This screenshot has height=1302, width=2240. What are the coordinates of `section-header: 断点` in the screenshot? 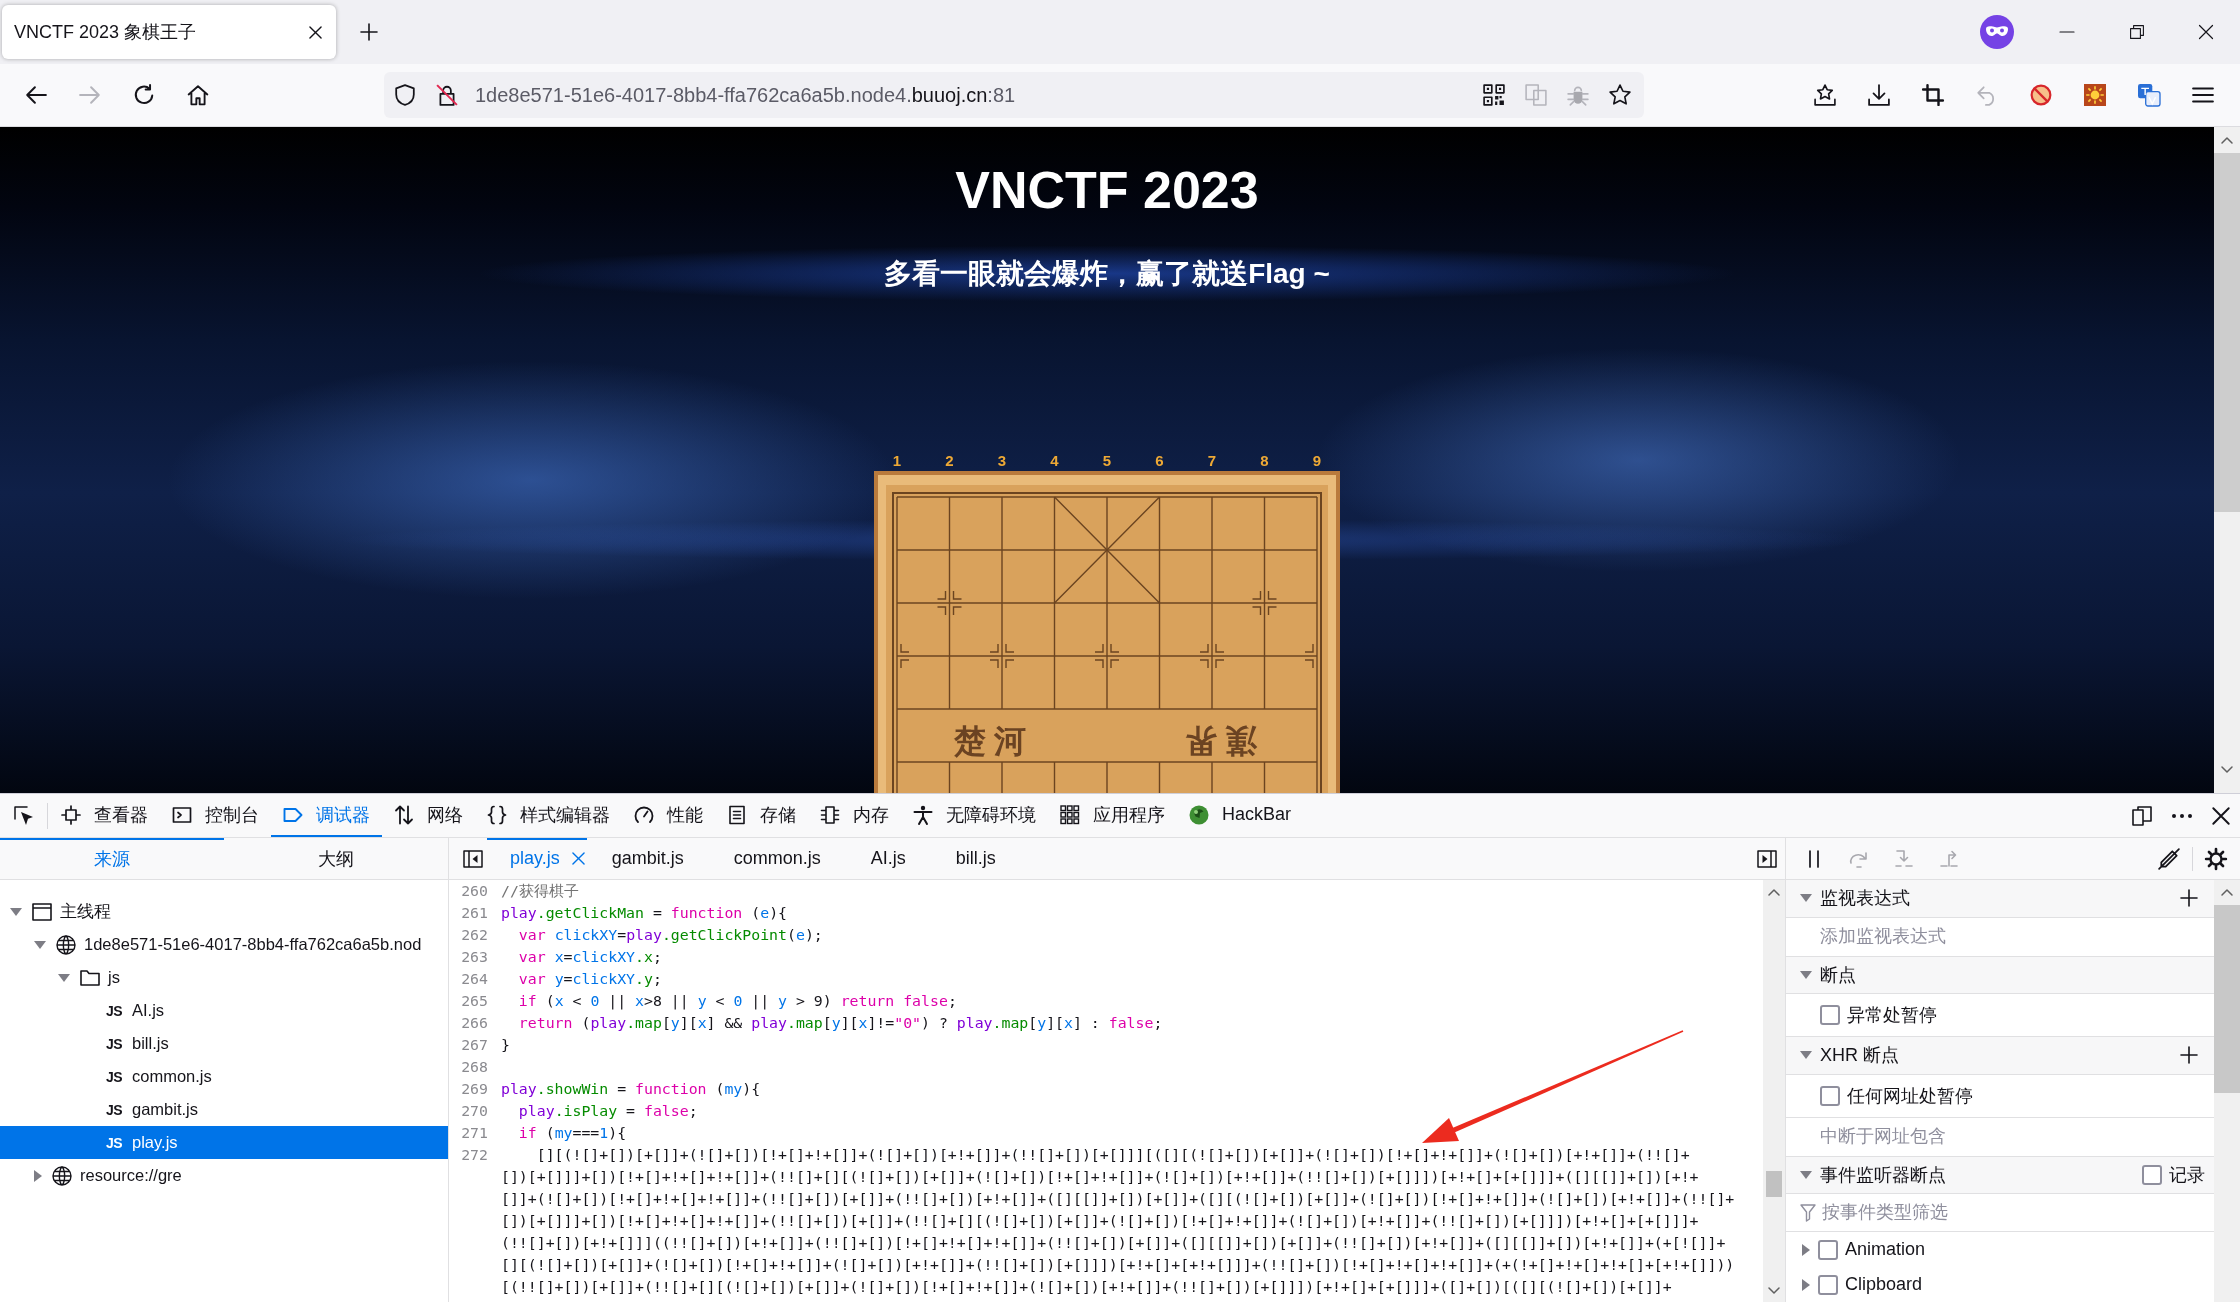 It's located at (2000, 975).